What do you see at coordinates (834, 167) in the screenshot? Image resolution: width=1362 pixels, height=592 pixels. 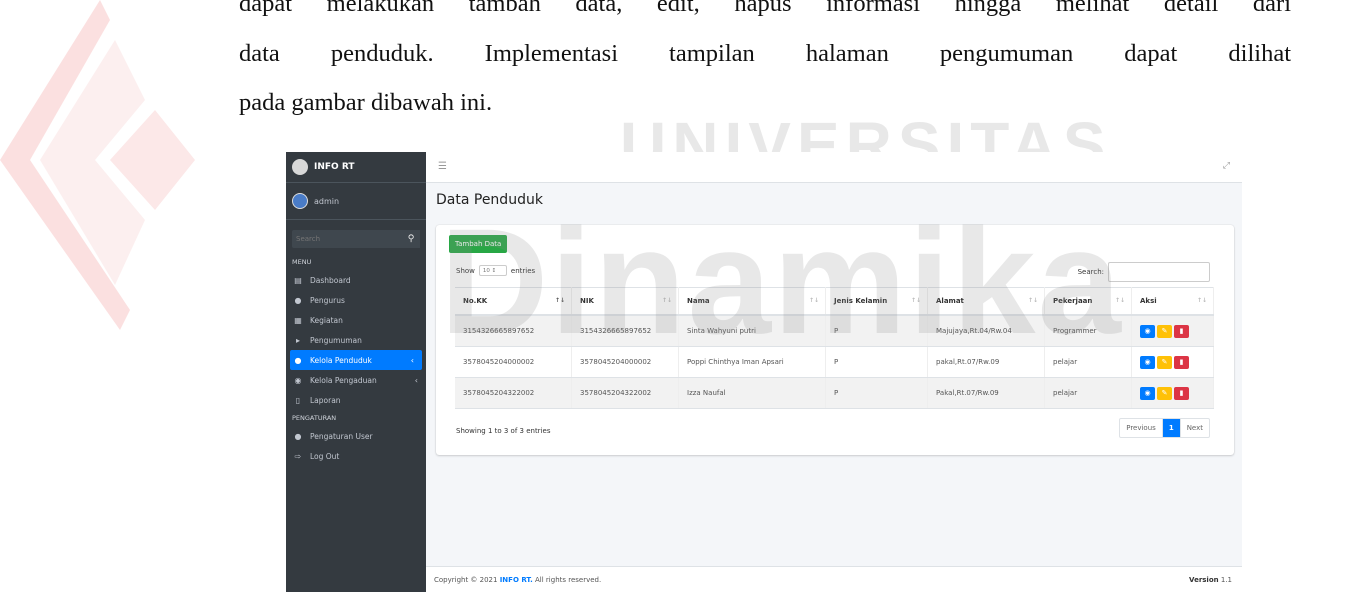 I see `top-navbar: ☰ ⤢` at bounding box center [834, 167].